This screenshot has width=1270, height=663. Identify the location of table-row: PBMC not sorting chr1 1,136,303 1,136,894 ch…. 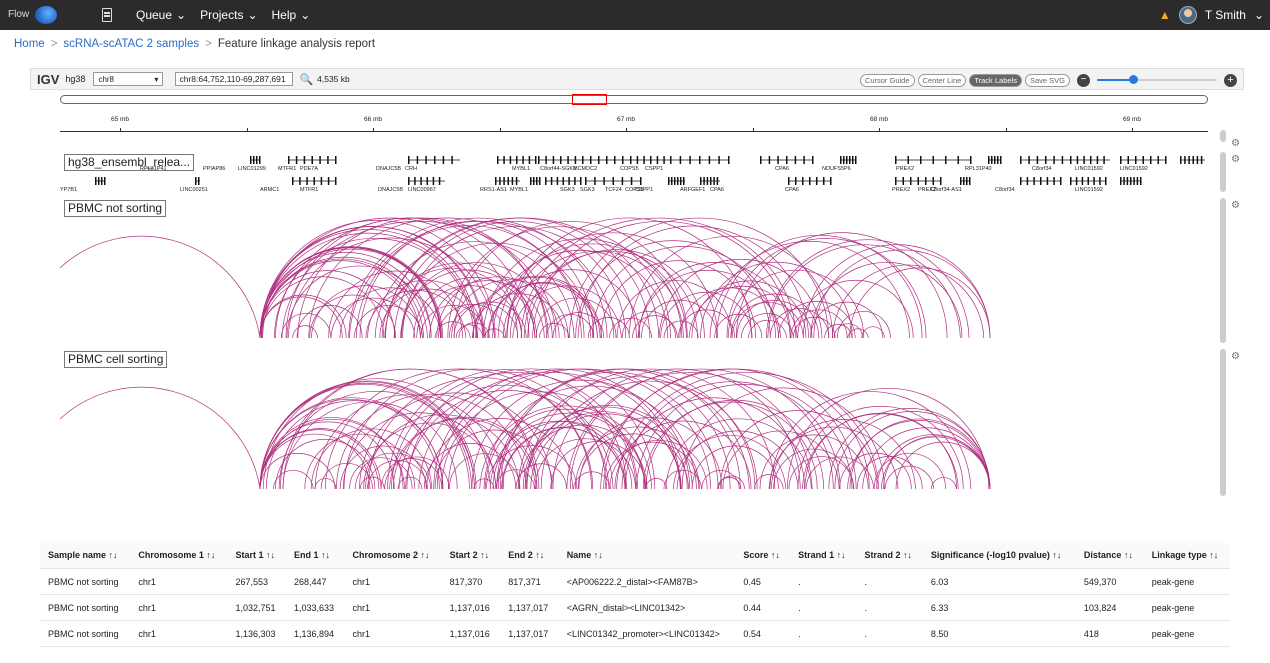
(635, 633).